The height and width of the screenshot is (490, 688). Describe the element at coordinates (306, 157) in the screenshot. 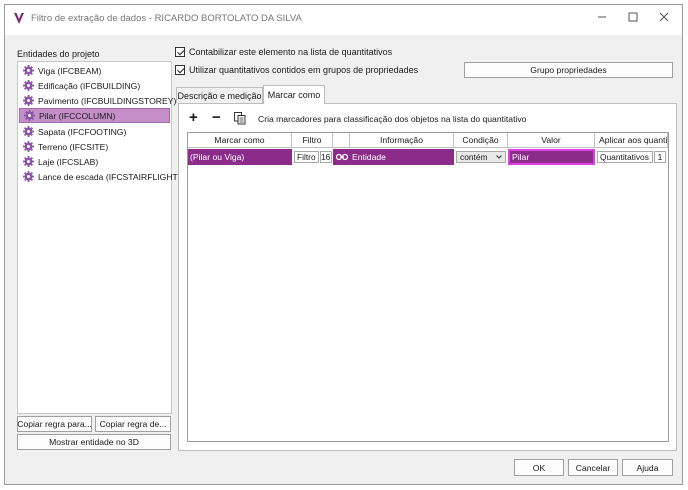

I see `filtro-field: Filtro` at that location.